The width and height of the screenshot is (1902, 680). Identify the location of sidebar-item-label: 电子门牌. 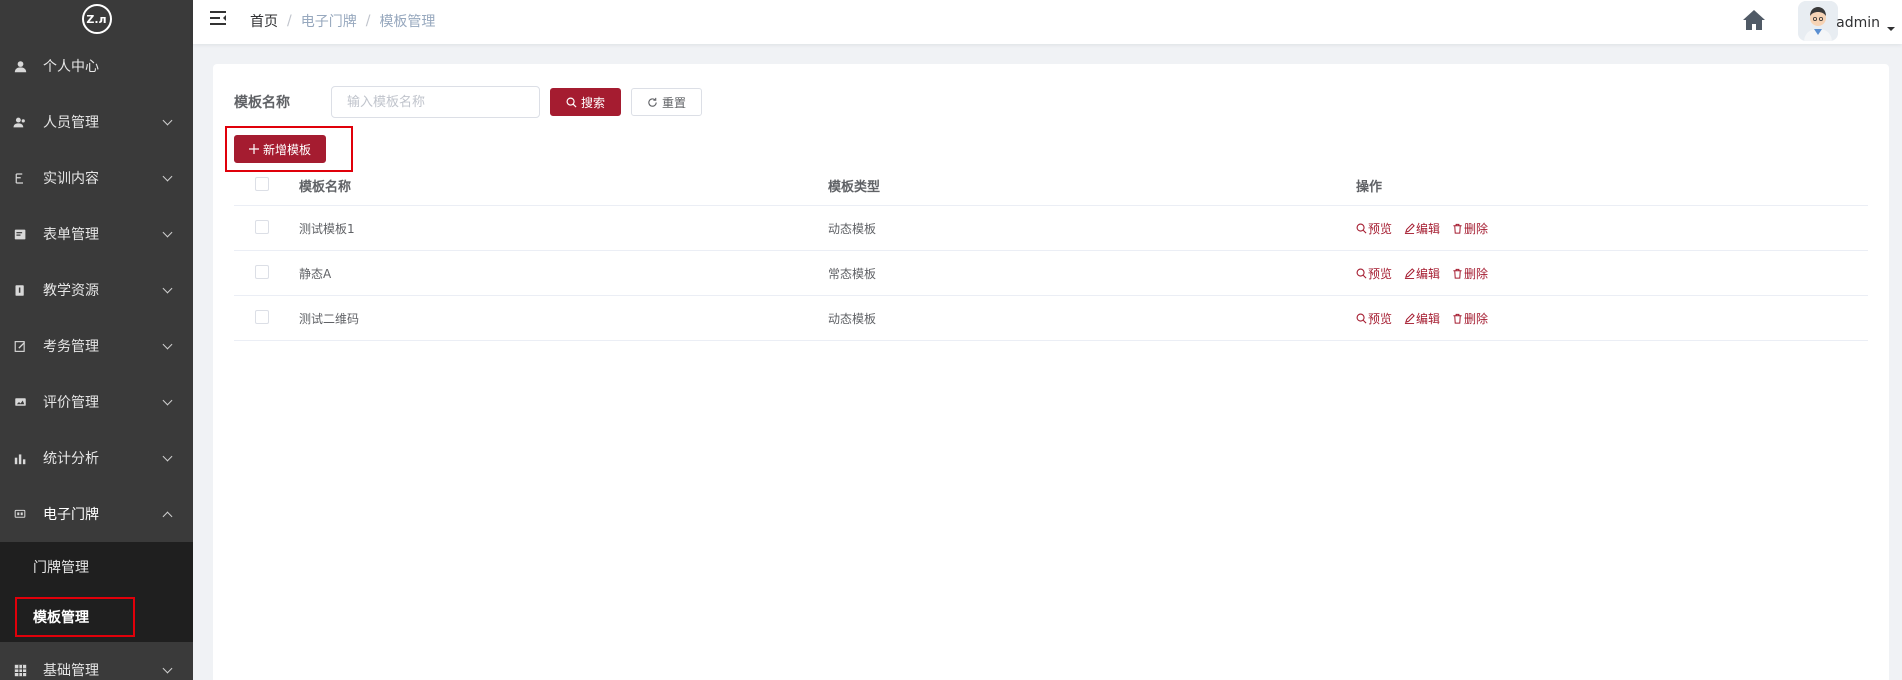
(71, 515).